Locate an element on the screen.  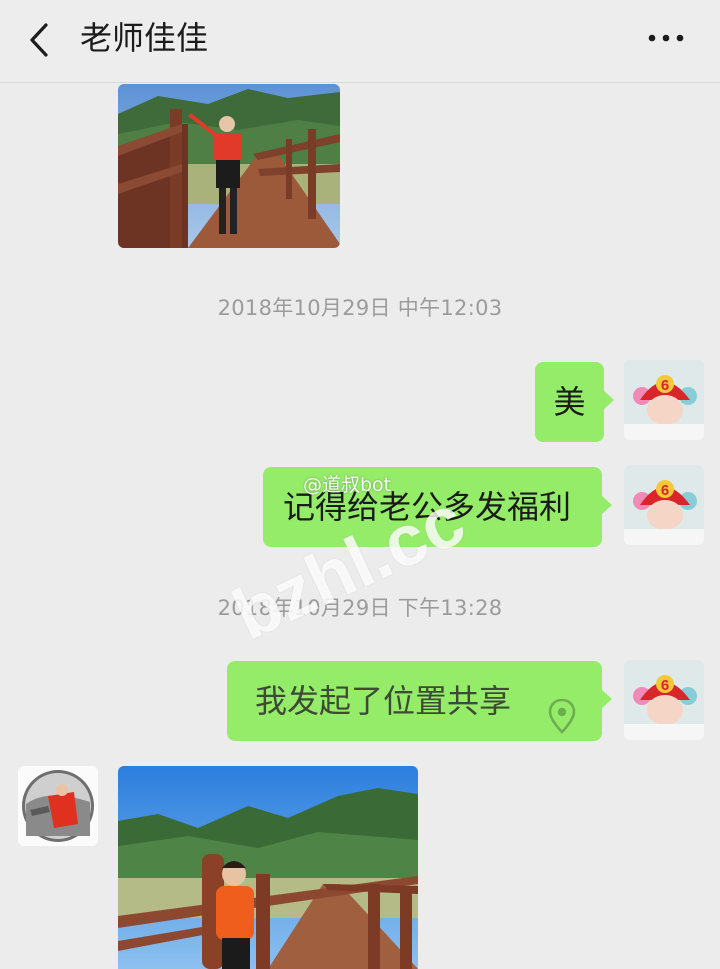
chat-title: 老师佳佳 is located at coordinates (144, 38).